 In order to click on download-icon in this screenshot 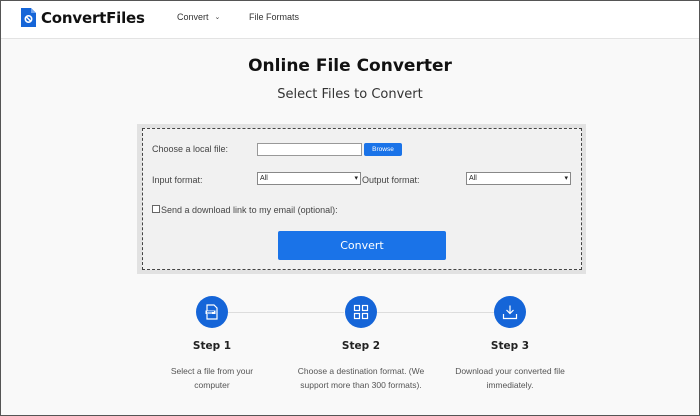, I will do `click(510, 312)`.